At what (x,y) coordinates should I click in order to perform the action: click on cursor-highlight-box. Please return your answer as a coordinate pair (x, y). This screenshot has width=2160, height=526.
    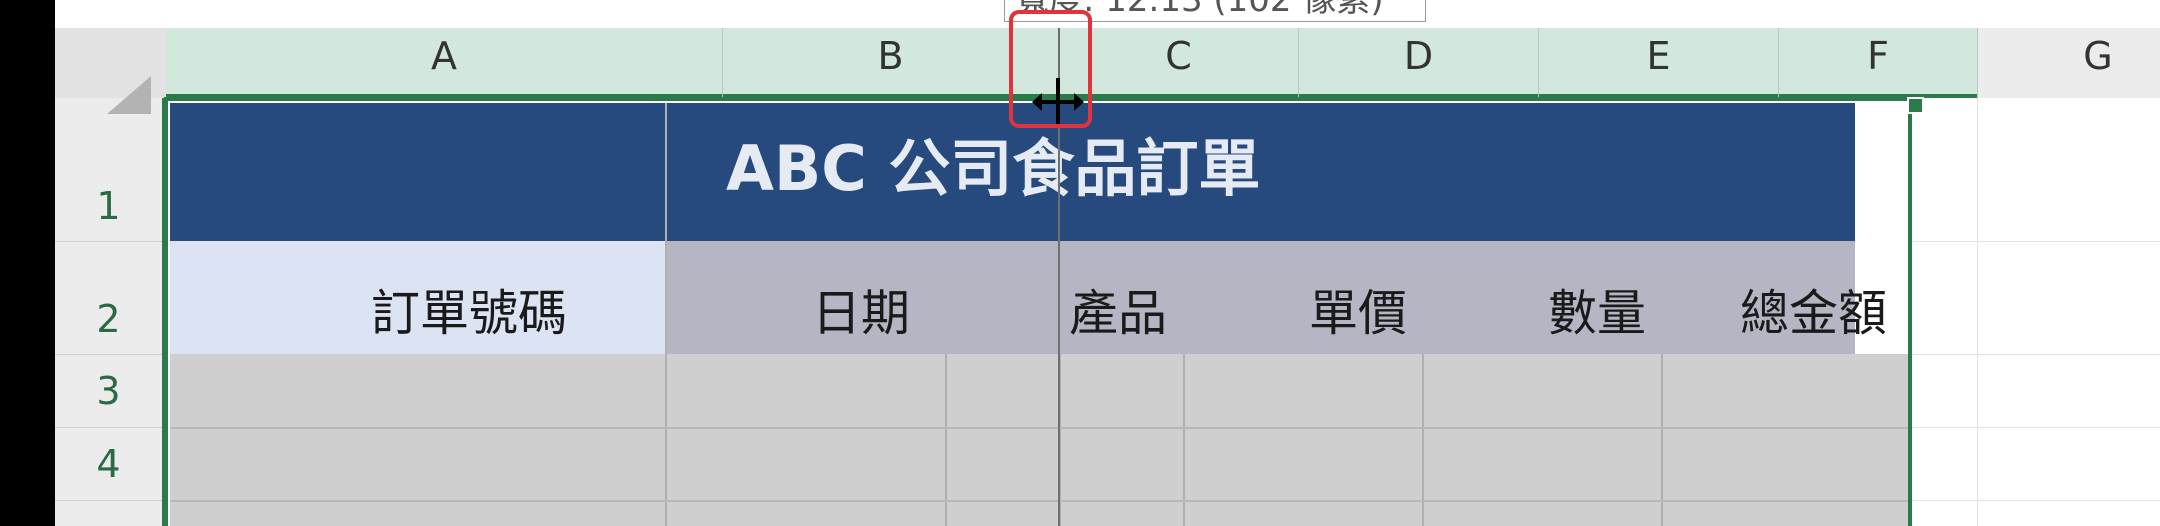
    Looking at the image, I should click on (1050, 69).